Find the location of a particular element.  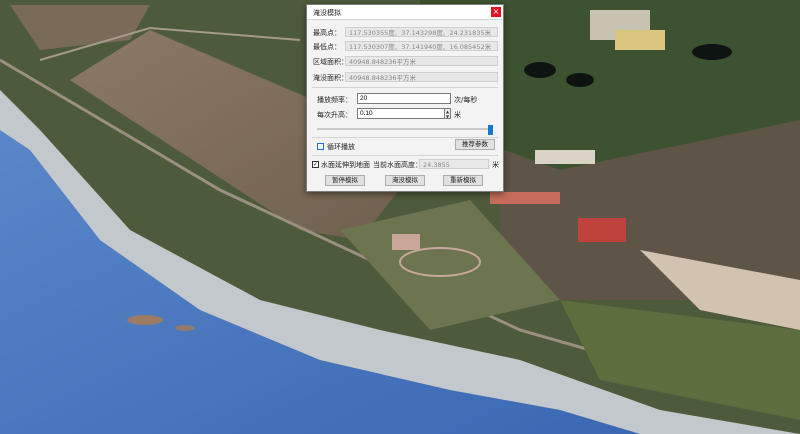

rise-input is located at coordinates (401, 113).